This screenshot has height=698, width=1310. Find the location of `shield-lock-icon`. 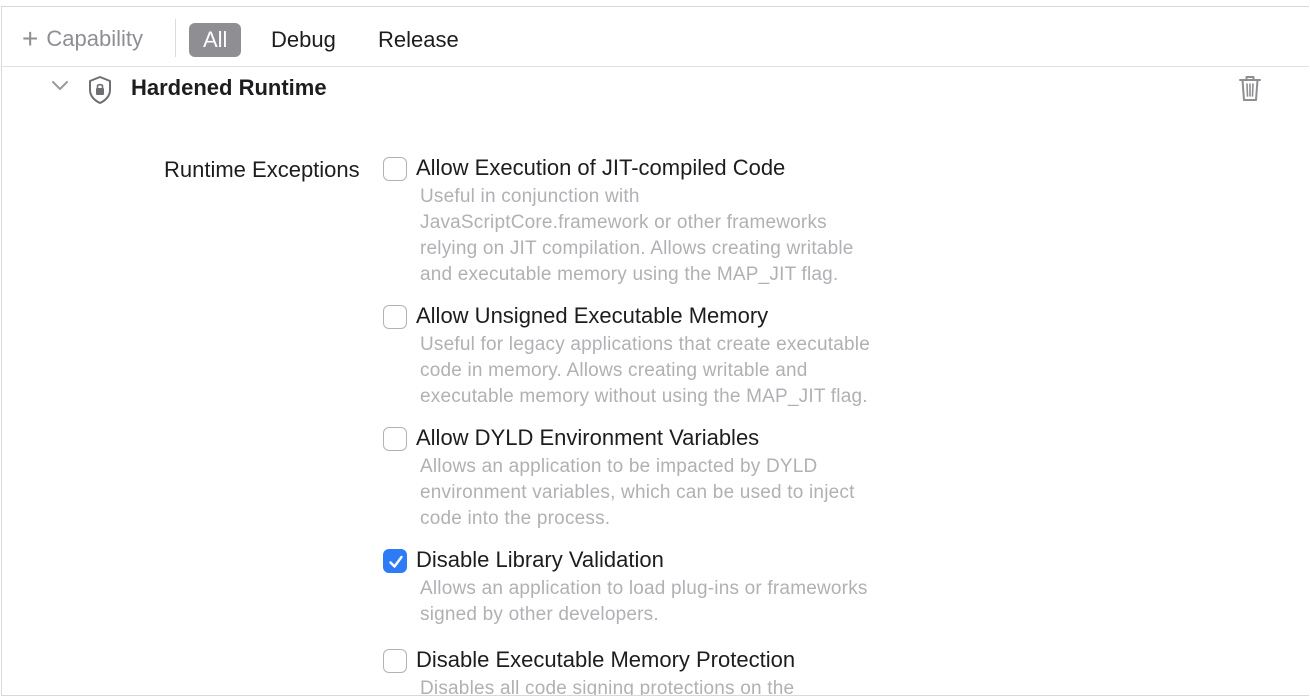

shield-lock-icon is located at coordinates (100, 92).